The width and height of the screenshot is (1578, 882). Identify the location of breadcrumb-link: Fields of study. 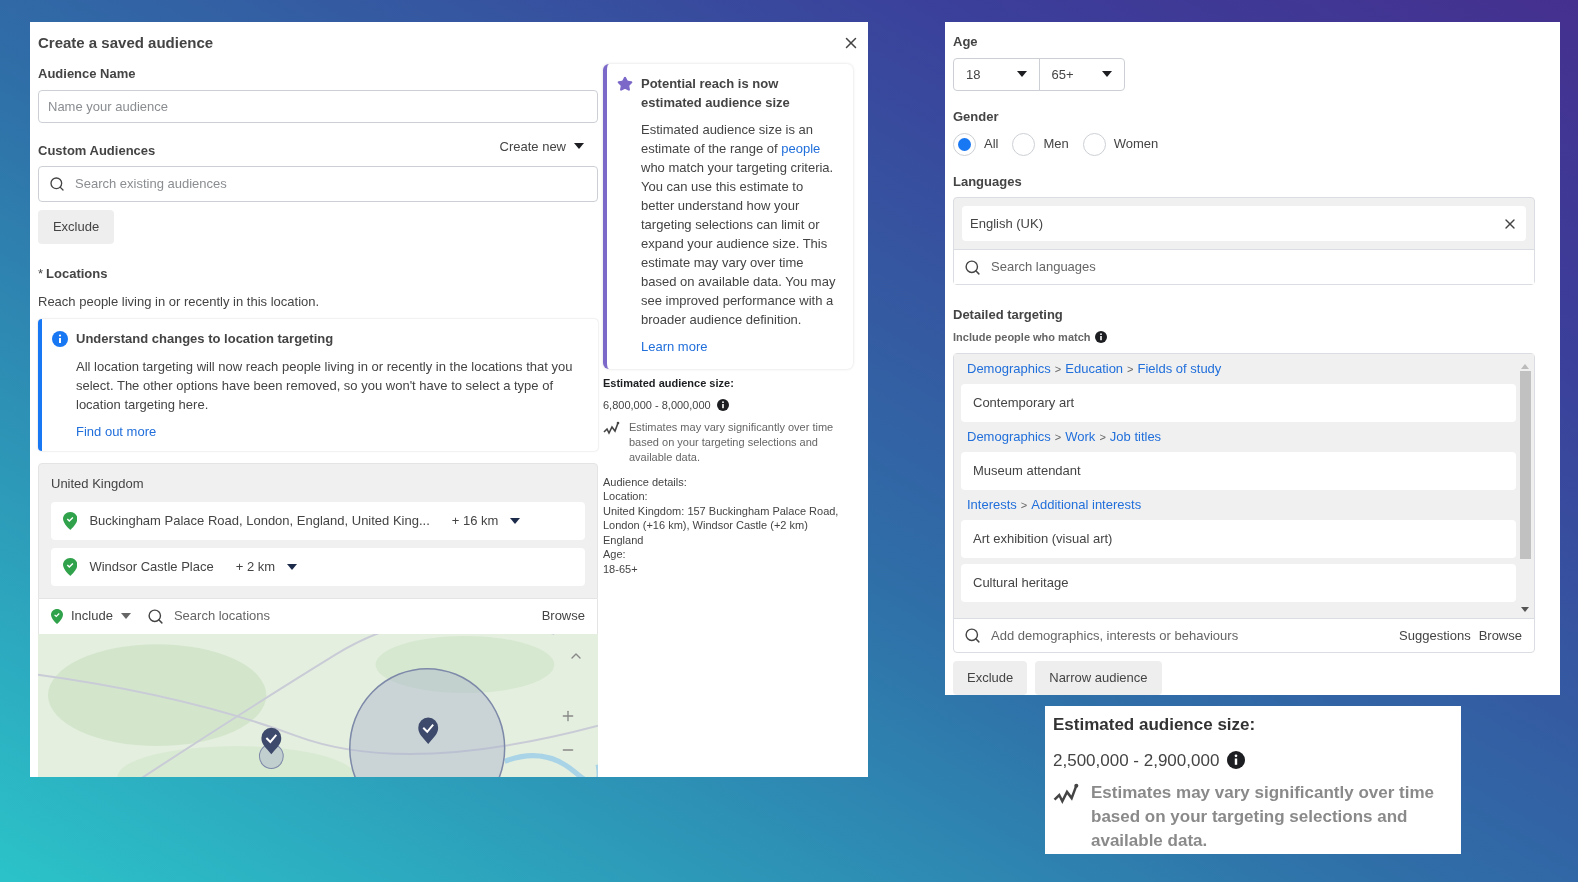
(1179, 369).